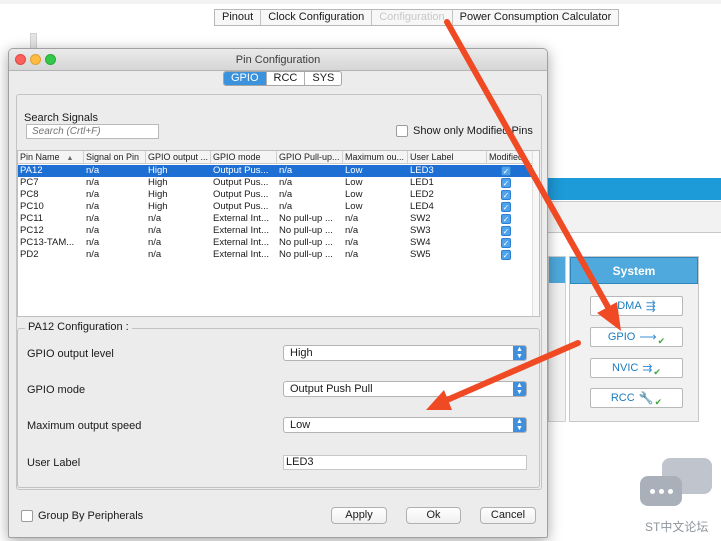 The width and height of the screenshot is (721, 541). Describe the element at coordinates (27, 516) in the screenshot. I see `group-by-peripherals-checkbox` at that location.